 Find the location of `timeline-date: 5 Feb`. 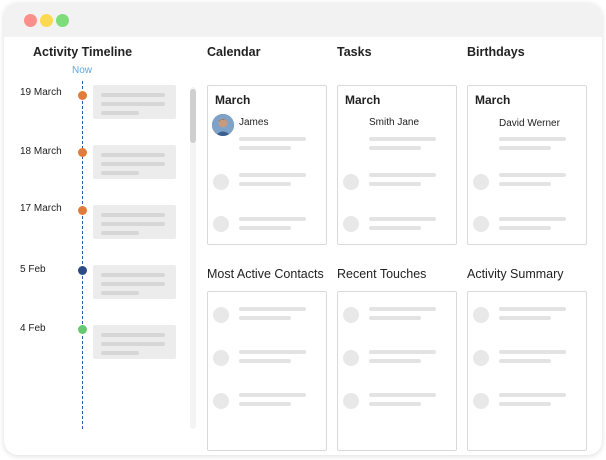

timeline-date: 5 Feb is located at coordinates (33, 269).